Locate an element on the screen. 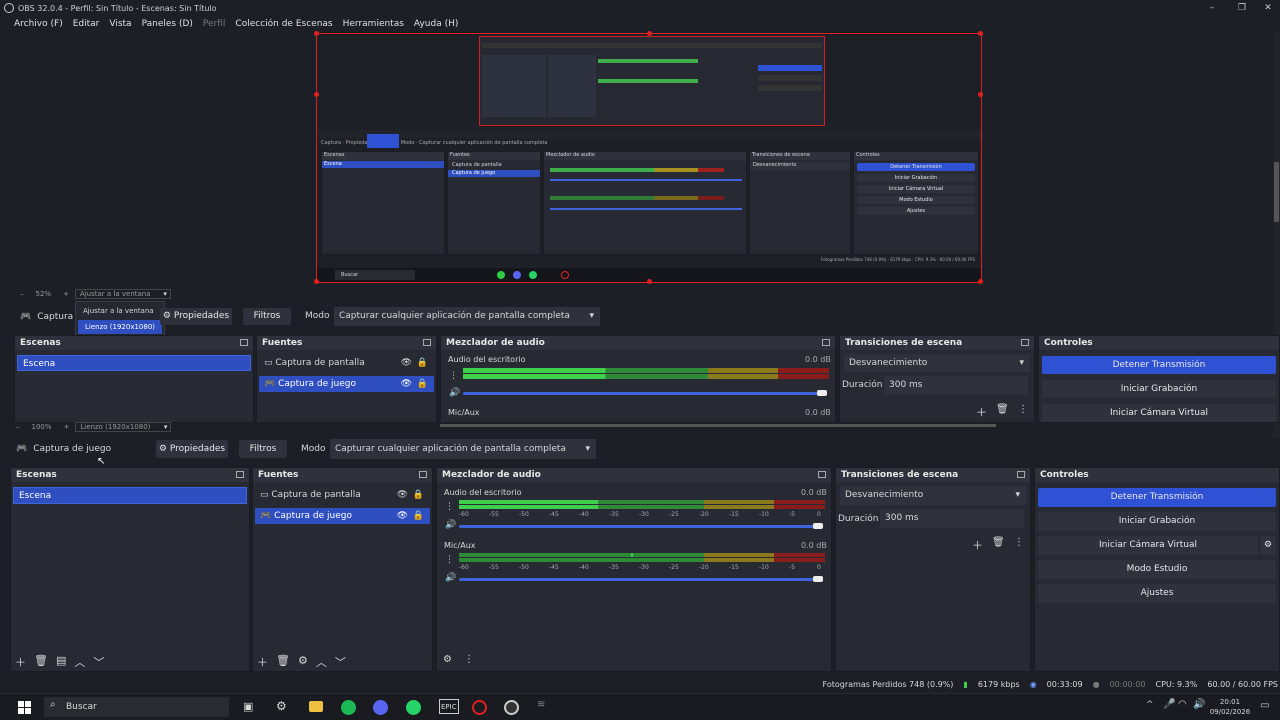 The image size is (1280, 720). search-input: Buscar is located at coordinates (136, 707).